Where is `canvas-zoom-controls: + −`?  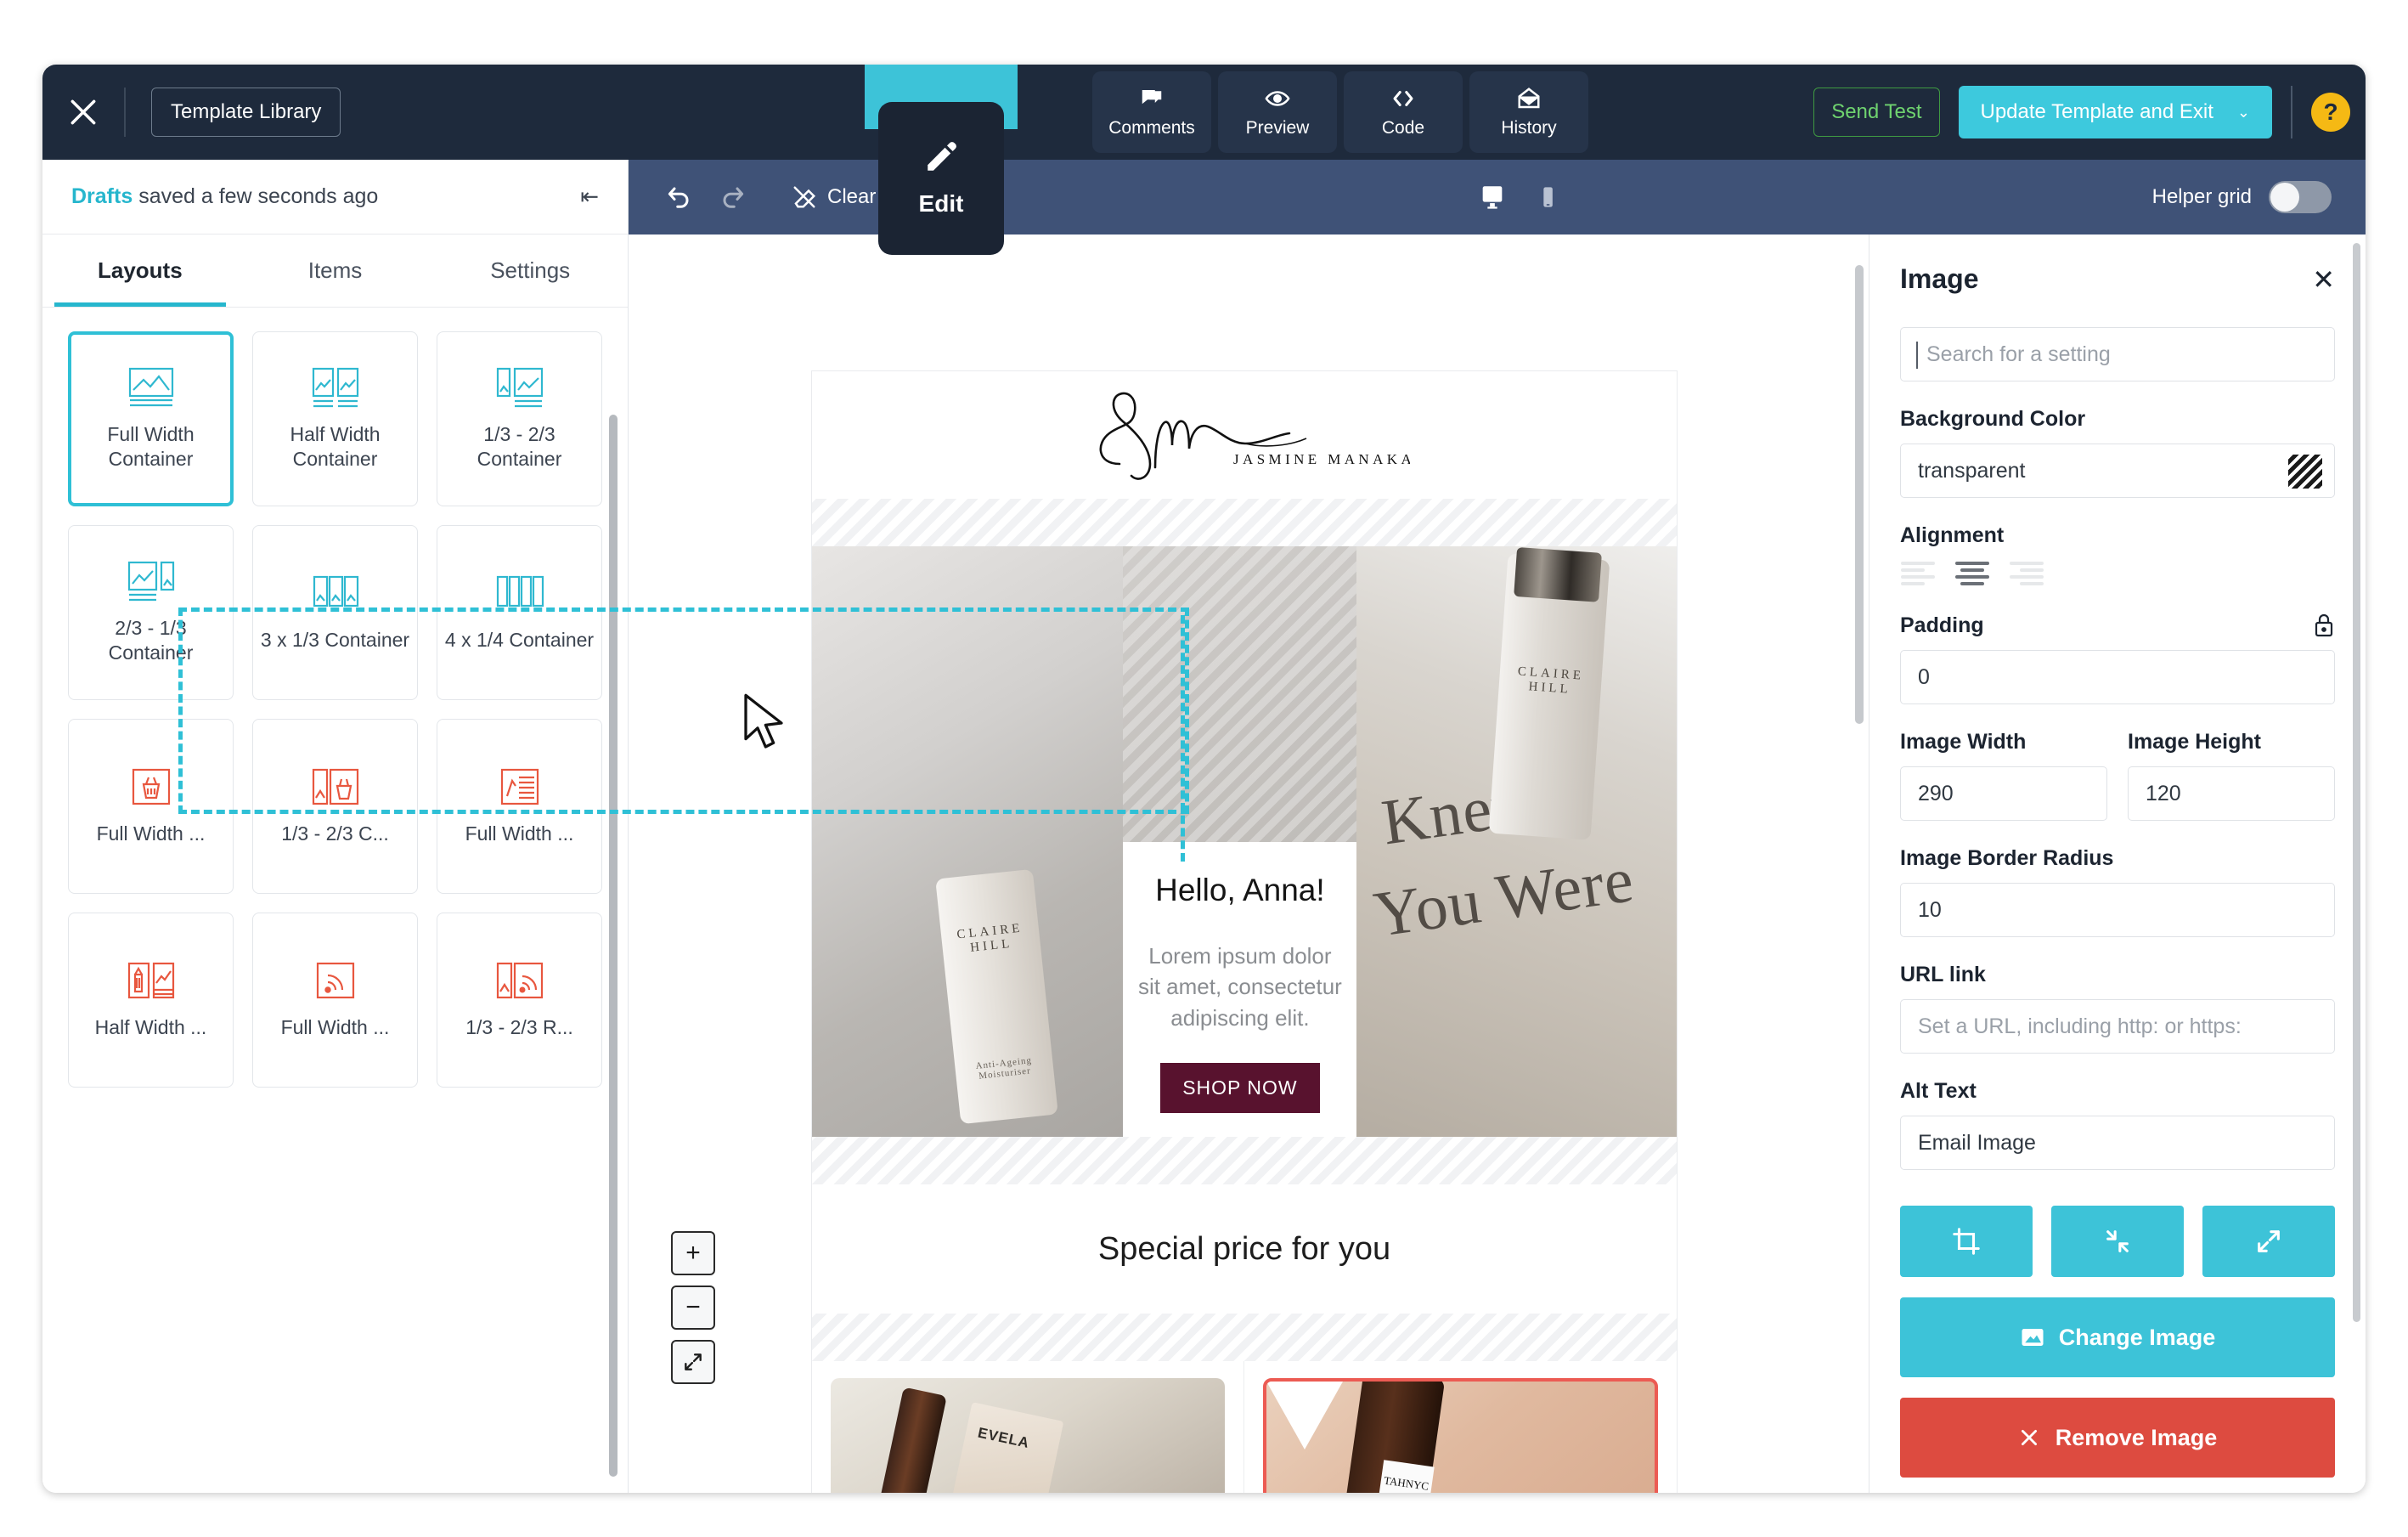 canvas-zoom-controls: + − is located at coordinates (693, 1307).